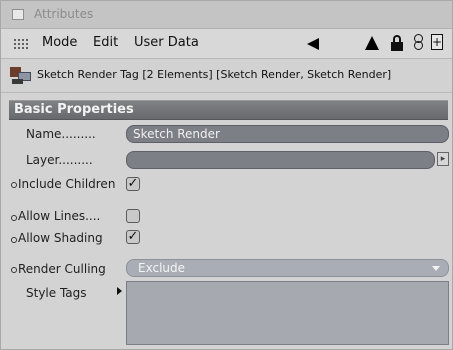 The image size is (453, 350). I want to click on grip-icon, so click(21, 44).